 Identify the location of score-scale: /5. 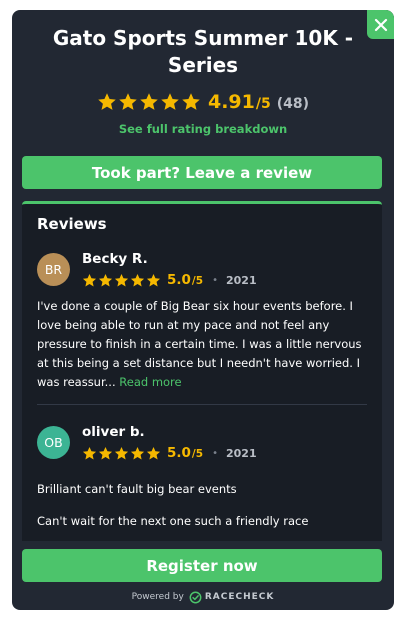
(263, 103).